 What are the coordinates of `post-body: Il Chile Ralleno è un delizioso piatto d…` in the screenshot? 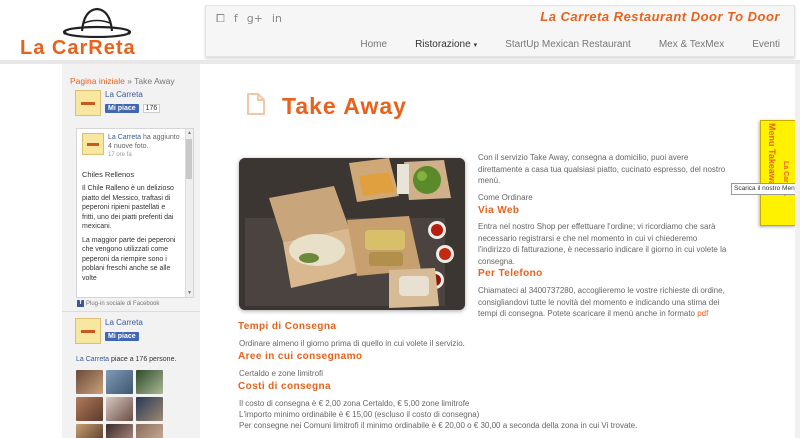 It's located at (128, 207).